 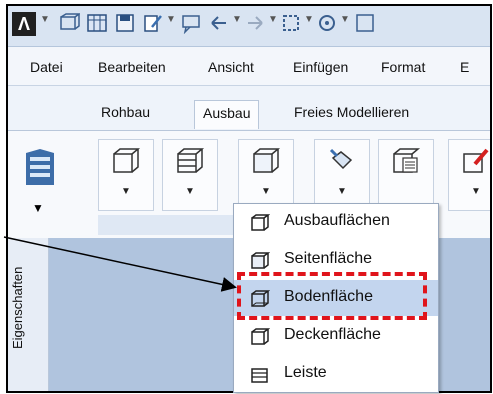 What do you see at coordinates (120, 264) in the screenshot?
I see `annotation-arrow-icon` at bounding box center [120, 264].